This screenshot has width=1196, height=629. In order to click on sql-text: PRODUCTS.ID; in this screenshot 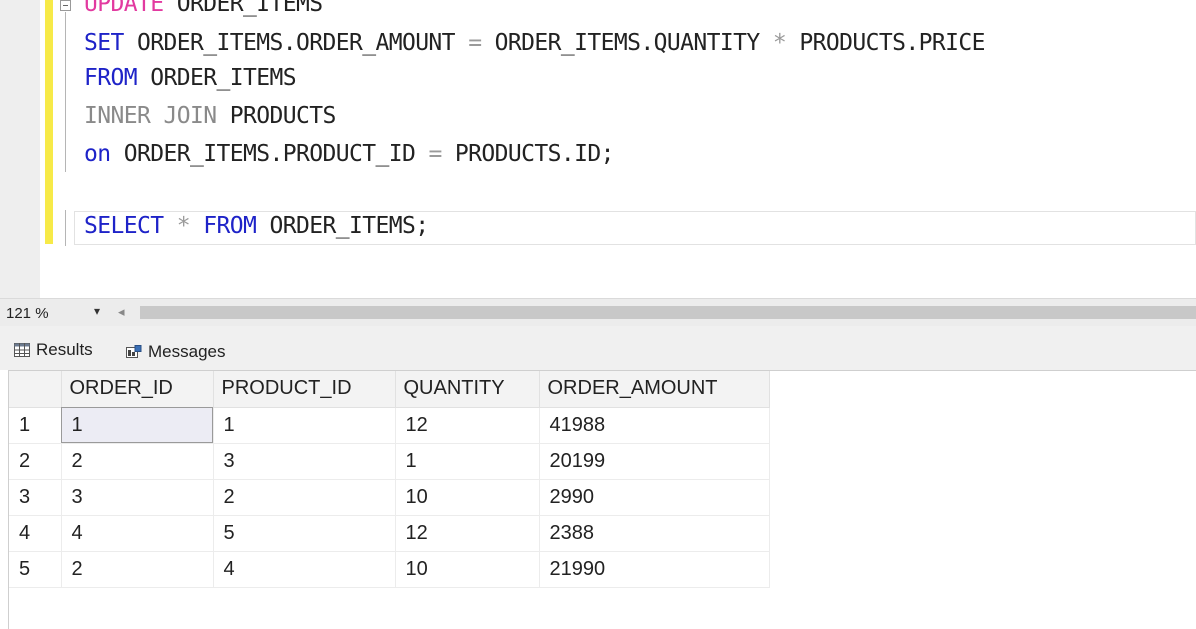, I will do `click(528, 154)`.